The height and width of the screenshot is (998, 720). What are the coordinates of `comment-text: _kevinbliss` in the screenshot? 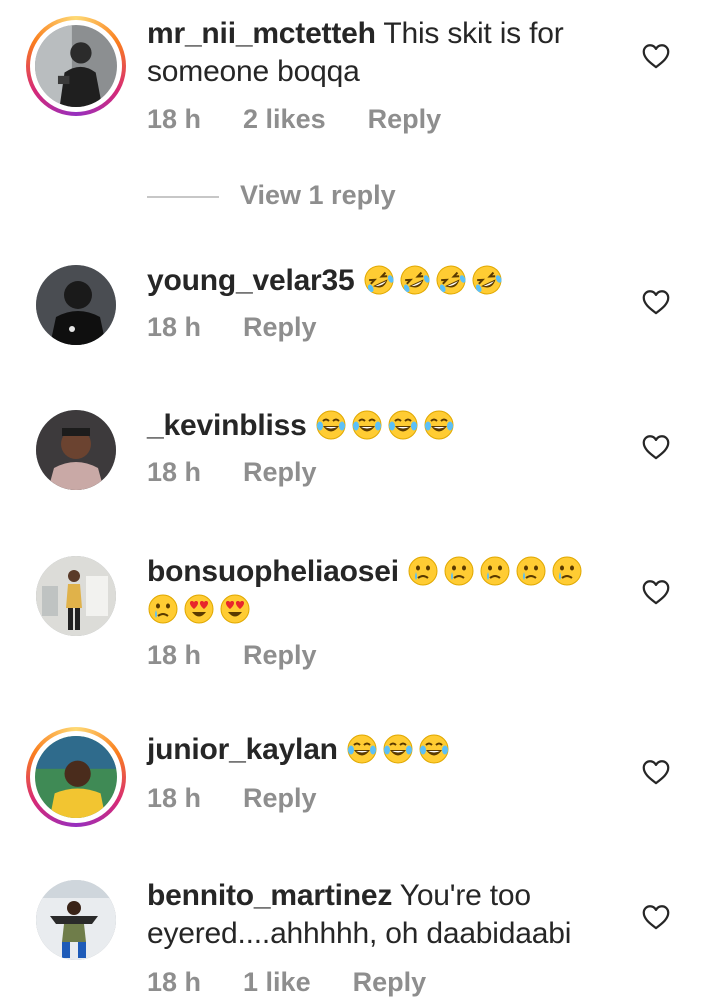 It's located at (382, 426).